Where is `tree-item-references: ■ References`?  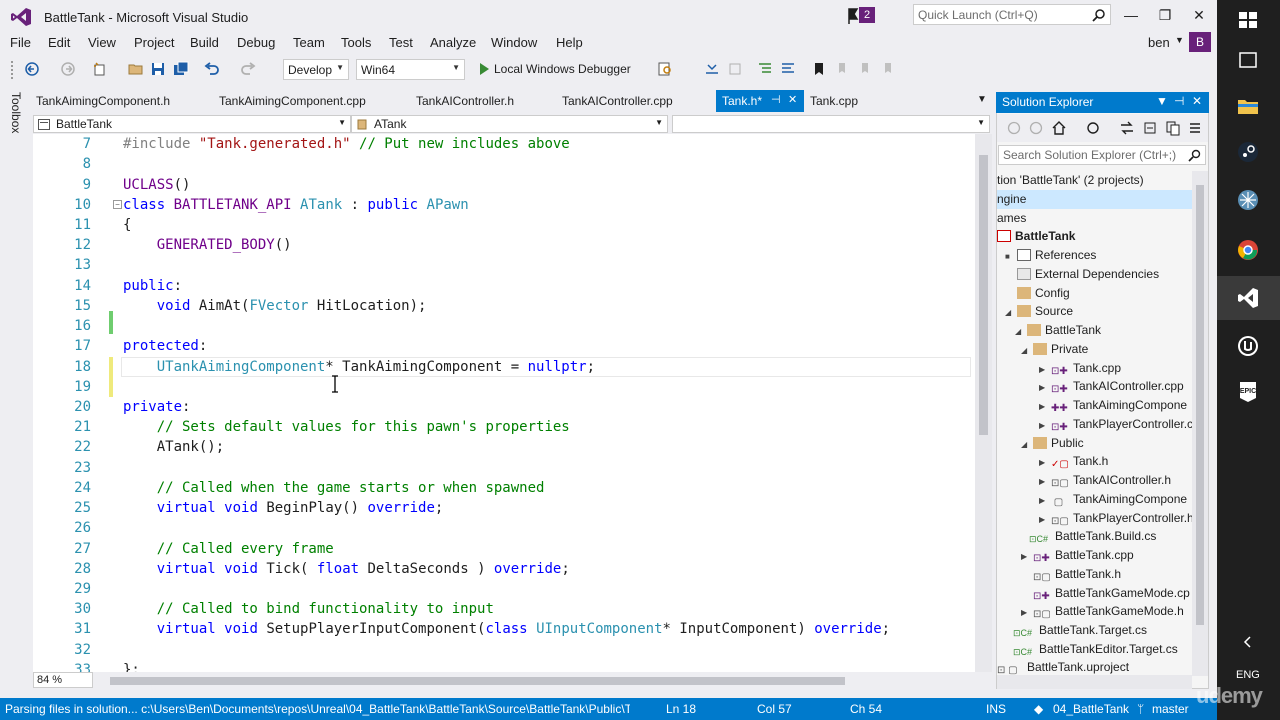 tree-item-references: ■ References is located at coordinates (1050, 255).